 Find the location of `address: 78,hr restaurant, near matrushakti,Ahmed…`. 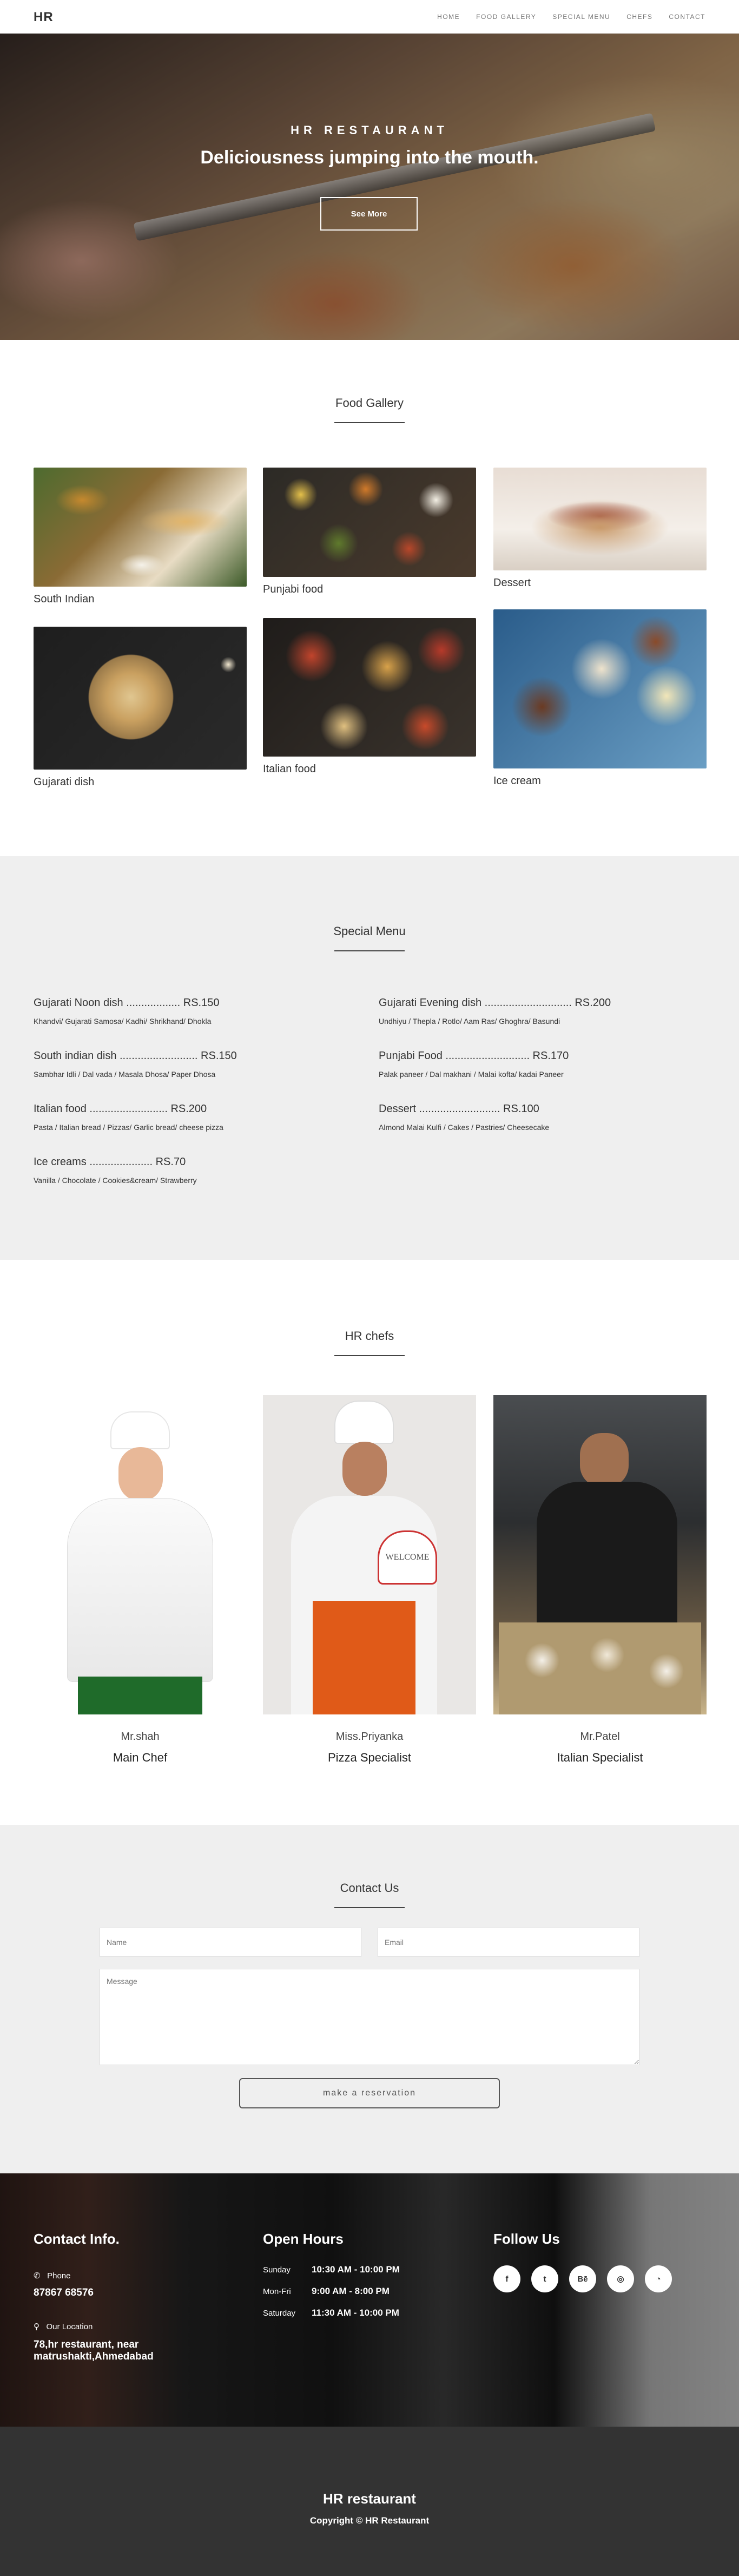

address: 78,hr restaurant, near matrushakti,Ahmed… is located at coordinates (94, 2350).